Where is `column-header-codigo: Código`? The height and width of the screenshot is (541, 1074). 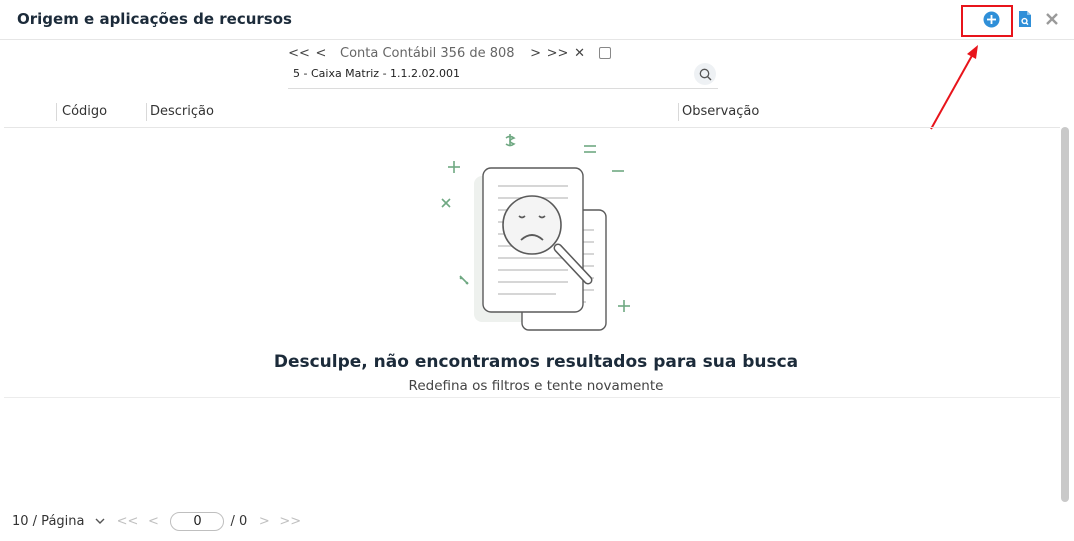 column-header-codigo: Código is located at coordinates (84, 111).